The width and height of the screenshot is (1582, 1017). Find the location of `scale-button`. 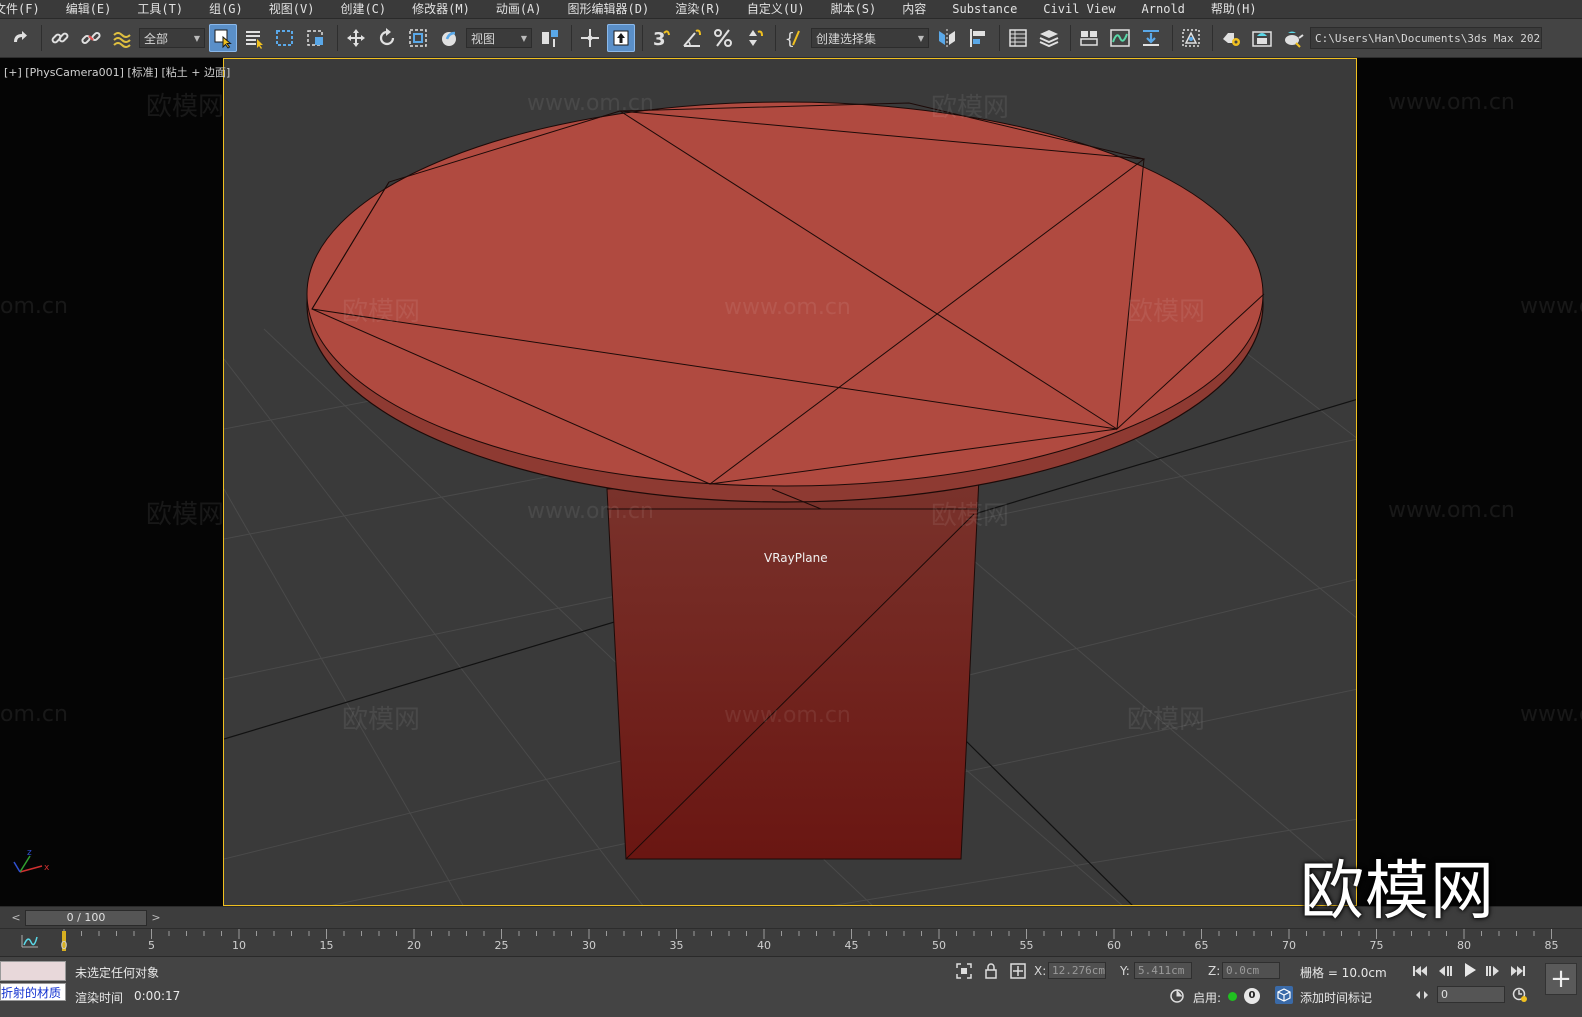

scale-button is located at coordinates (418, 38).